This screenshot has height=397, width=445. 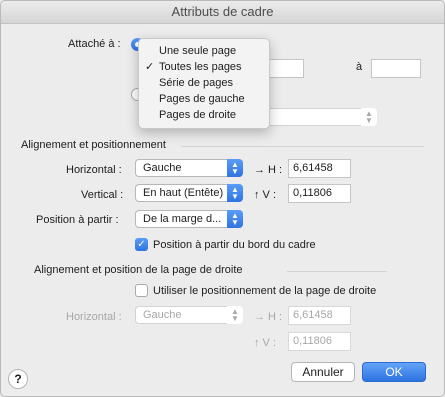 I want to click on h-offset-label: → H :, so click(x=268, y=170).